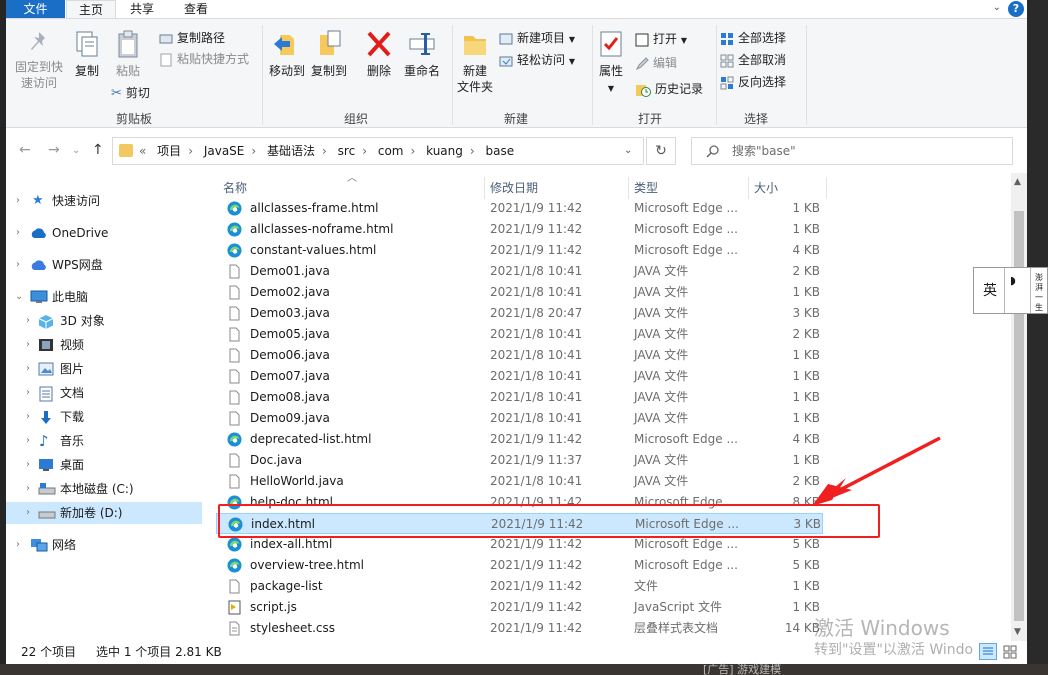 Image resolution: width=1048 pixels, height=675 pixels. Describe the element at coordinates (104, 369) in the screenshot. I see `nav-item-pictures: › 图片` at that location.